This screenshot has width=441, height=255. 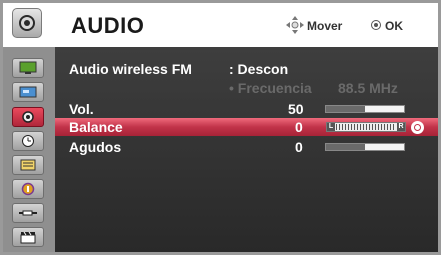 I want to click on info-icon, so click(x=28, y=189).